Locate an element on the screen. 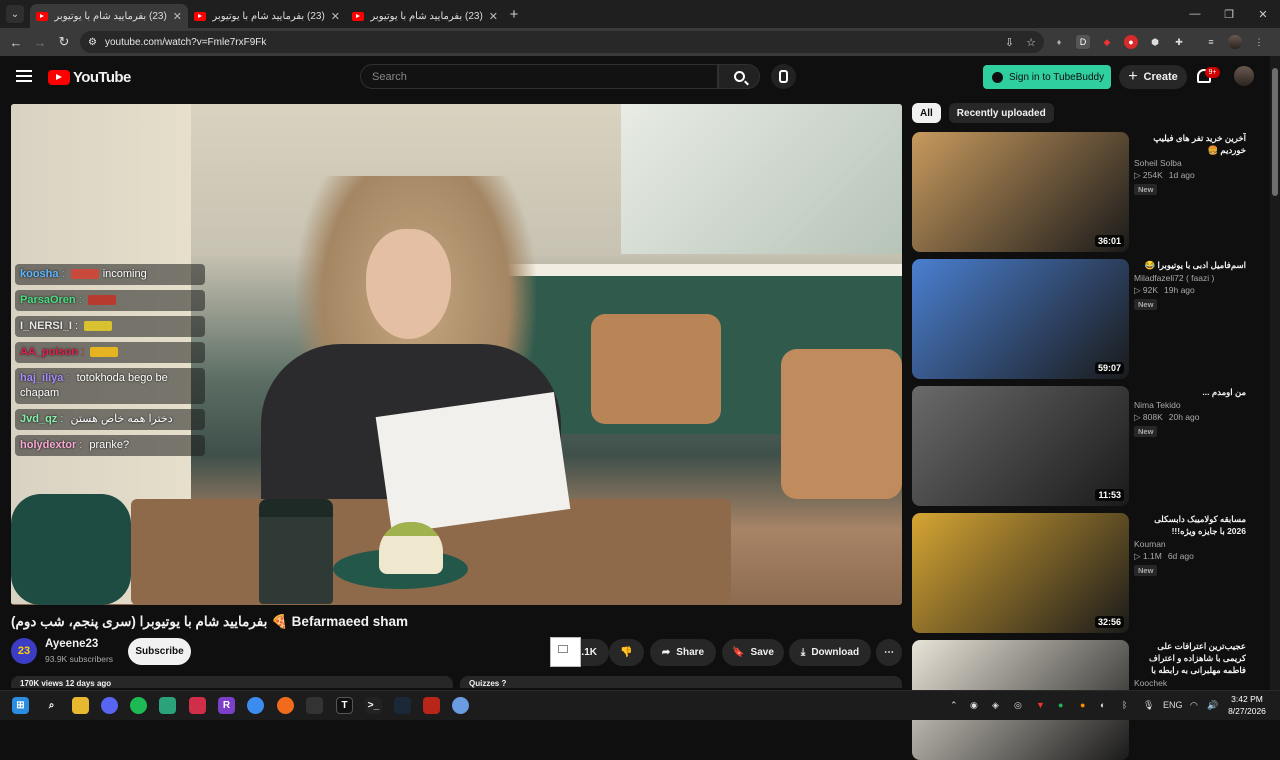 This screenshot has width=1280, height=760. bookmark-star-icon: ☆ is located at coordinates (1031, 42).